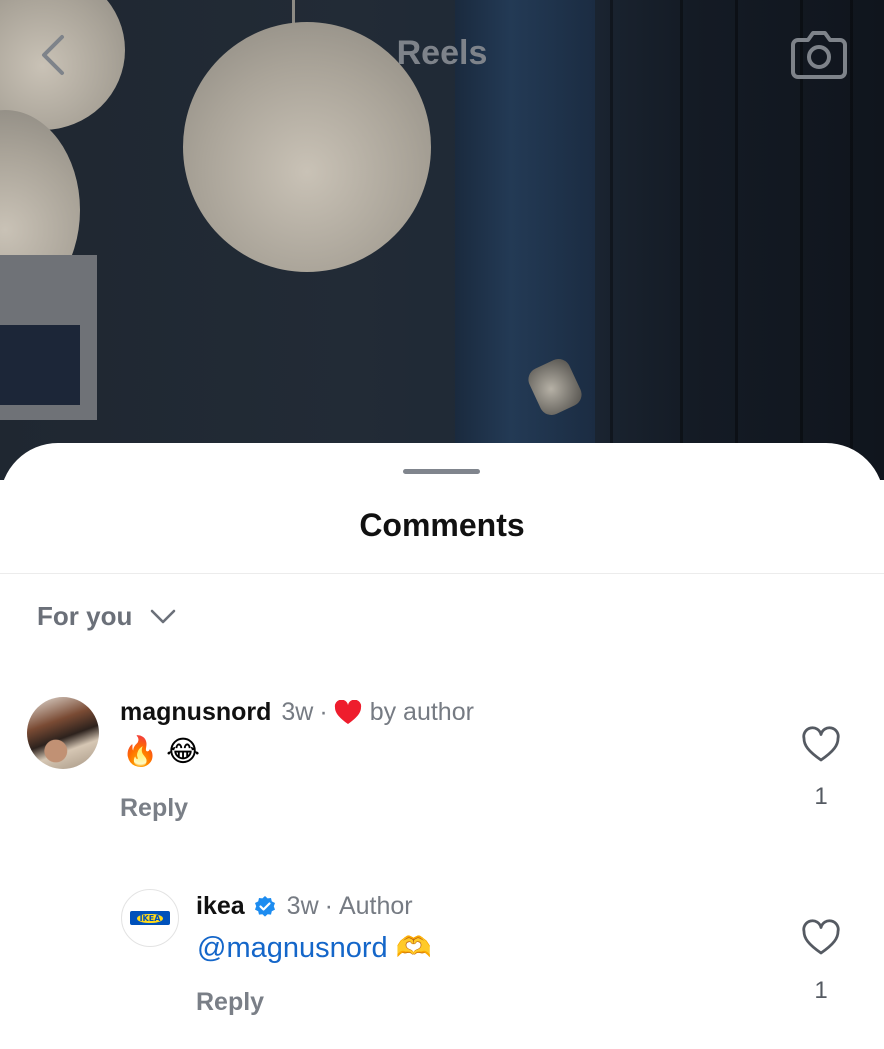 The image size is (884, 1049). What do you see at coordinates (442, 573) in the screenshot?
I see `divider` at bounding box center [442, 573].